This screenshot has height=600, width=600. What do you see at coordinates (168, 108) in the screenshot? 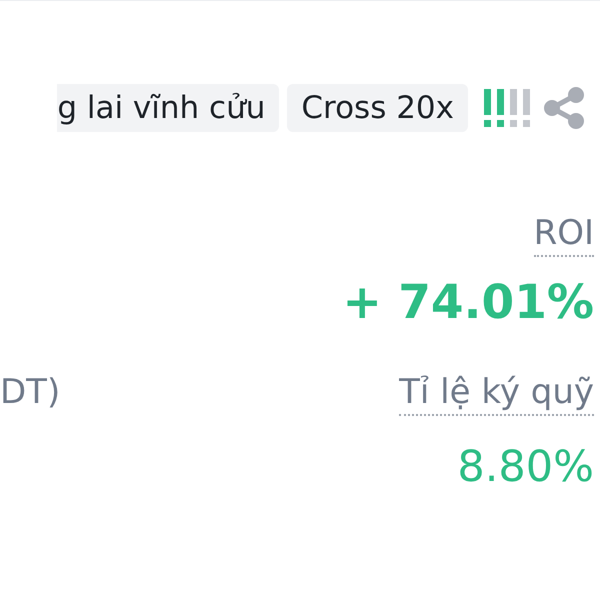
I see `tag: g lai vĩnh cửu` at bounding box center [168, 108].